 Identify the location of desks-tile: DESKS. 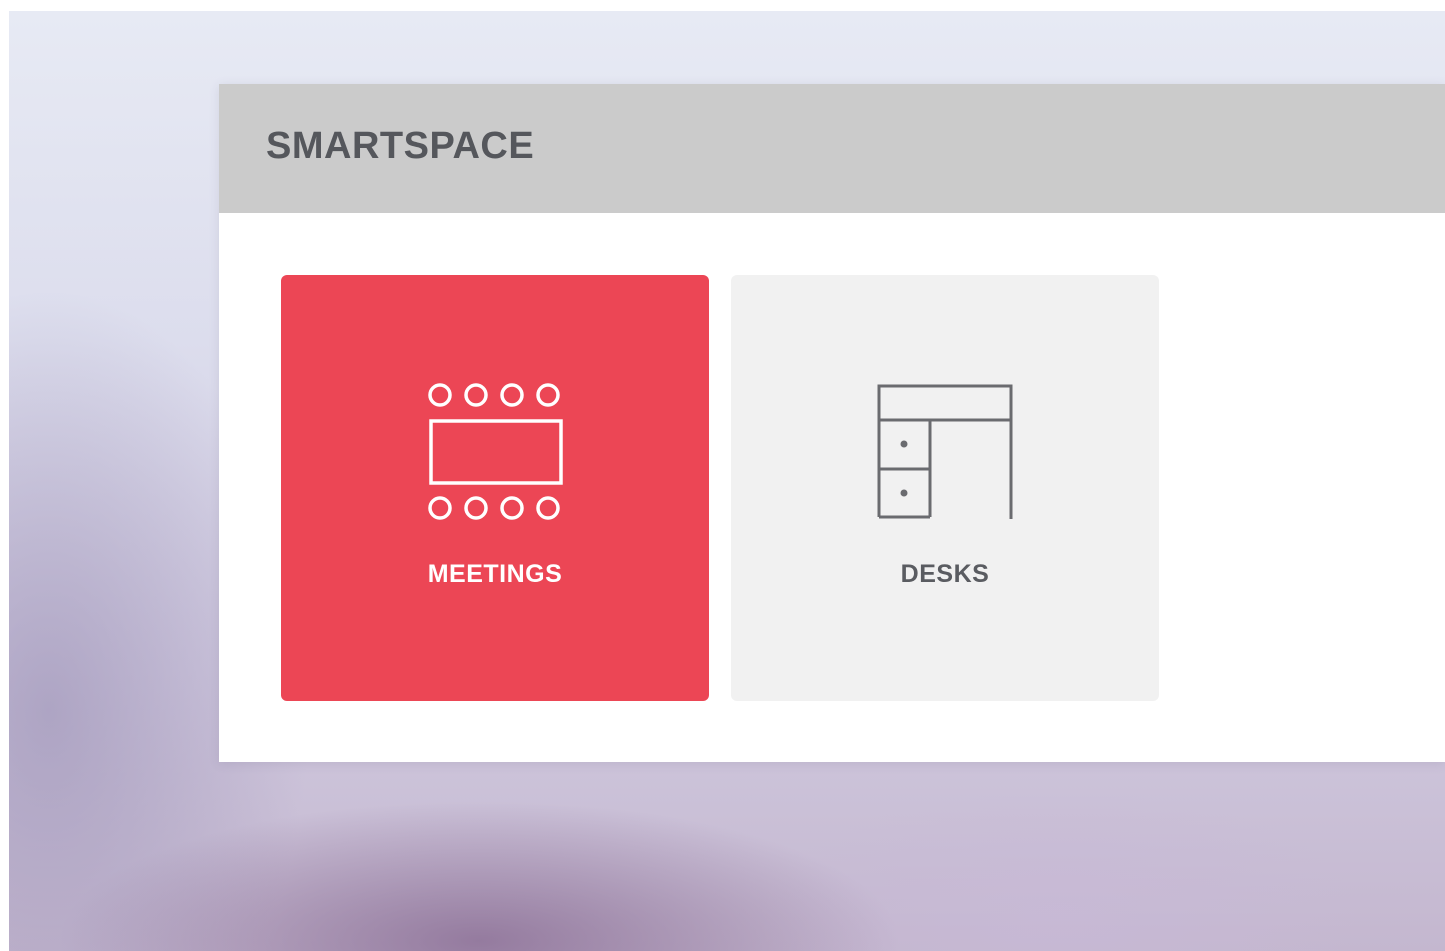
(945, 488).